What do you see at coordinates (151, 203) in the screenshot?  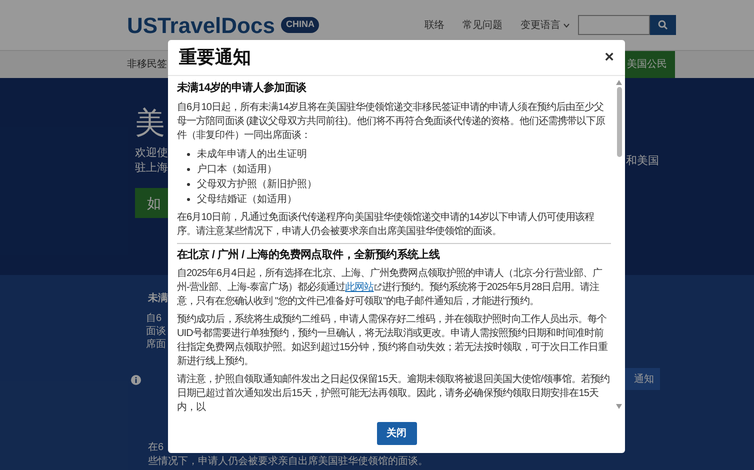 I see `hero-button: 如` at bounding box center [151, 203].